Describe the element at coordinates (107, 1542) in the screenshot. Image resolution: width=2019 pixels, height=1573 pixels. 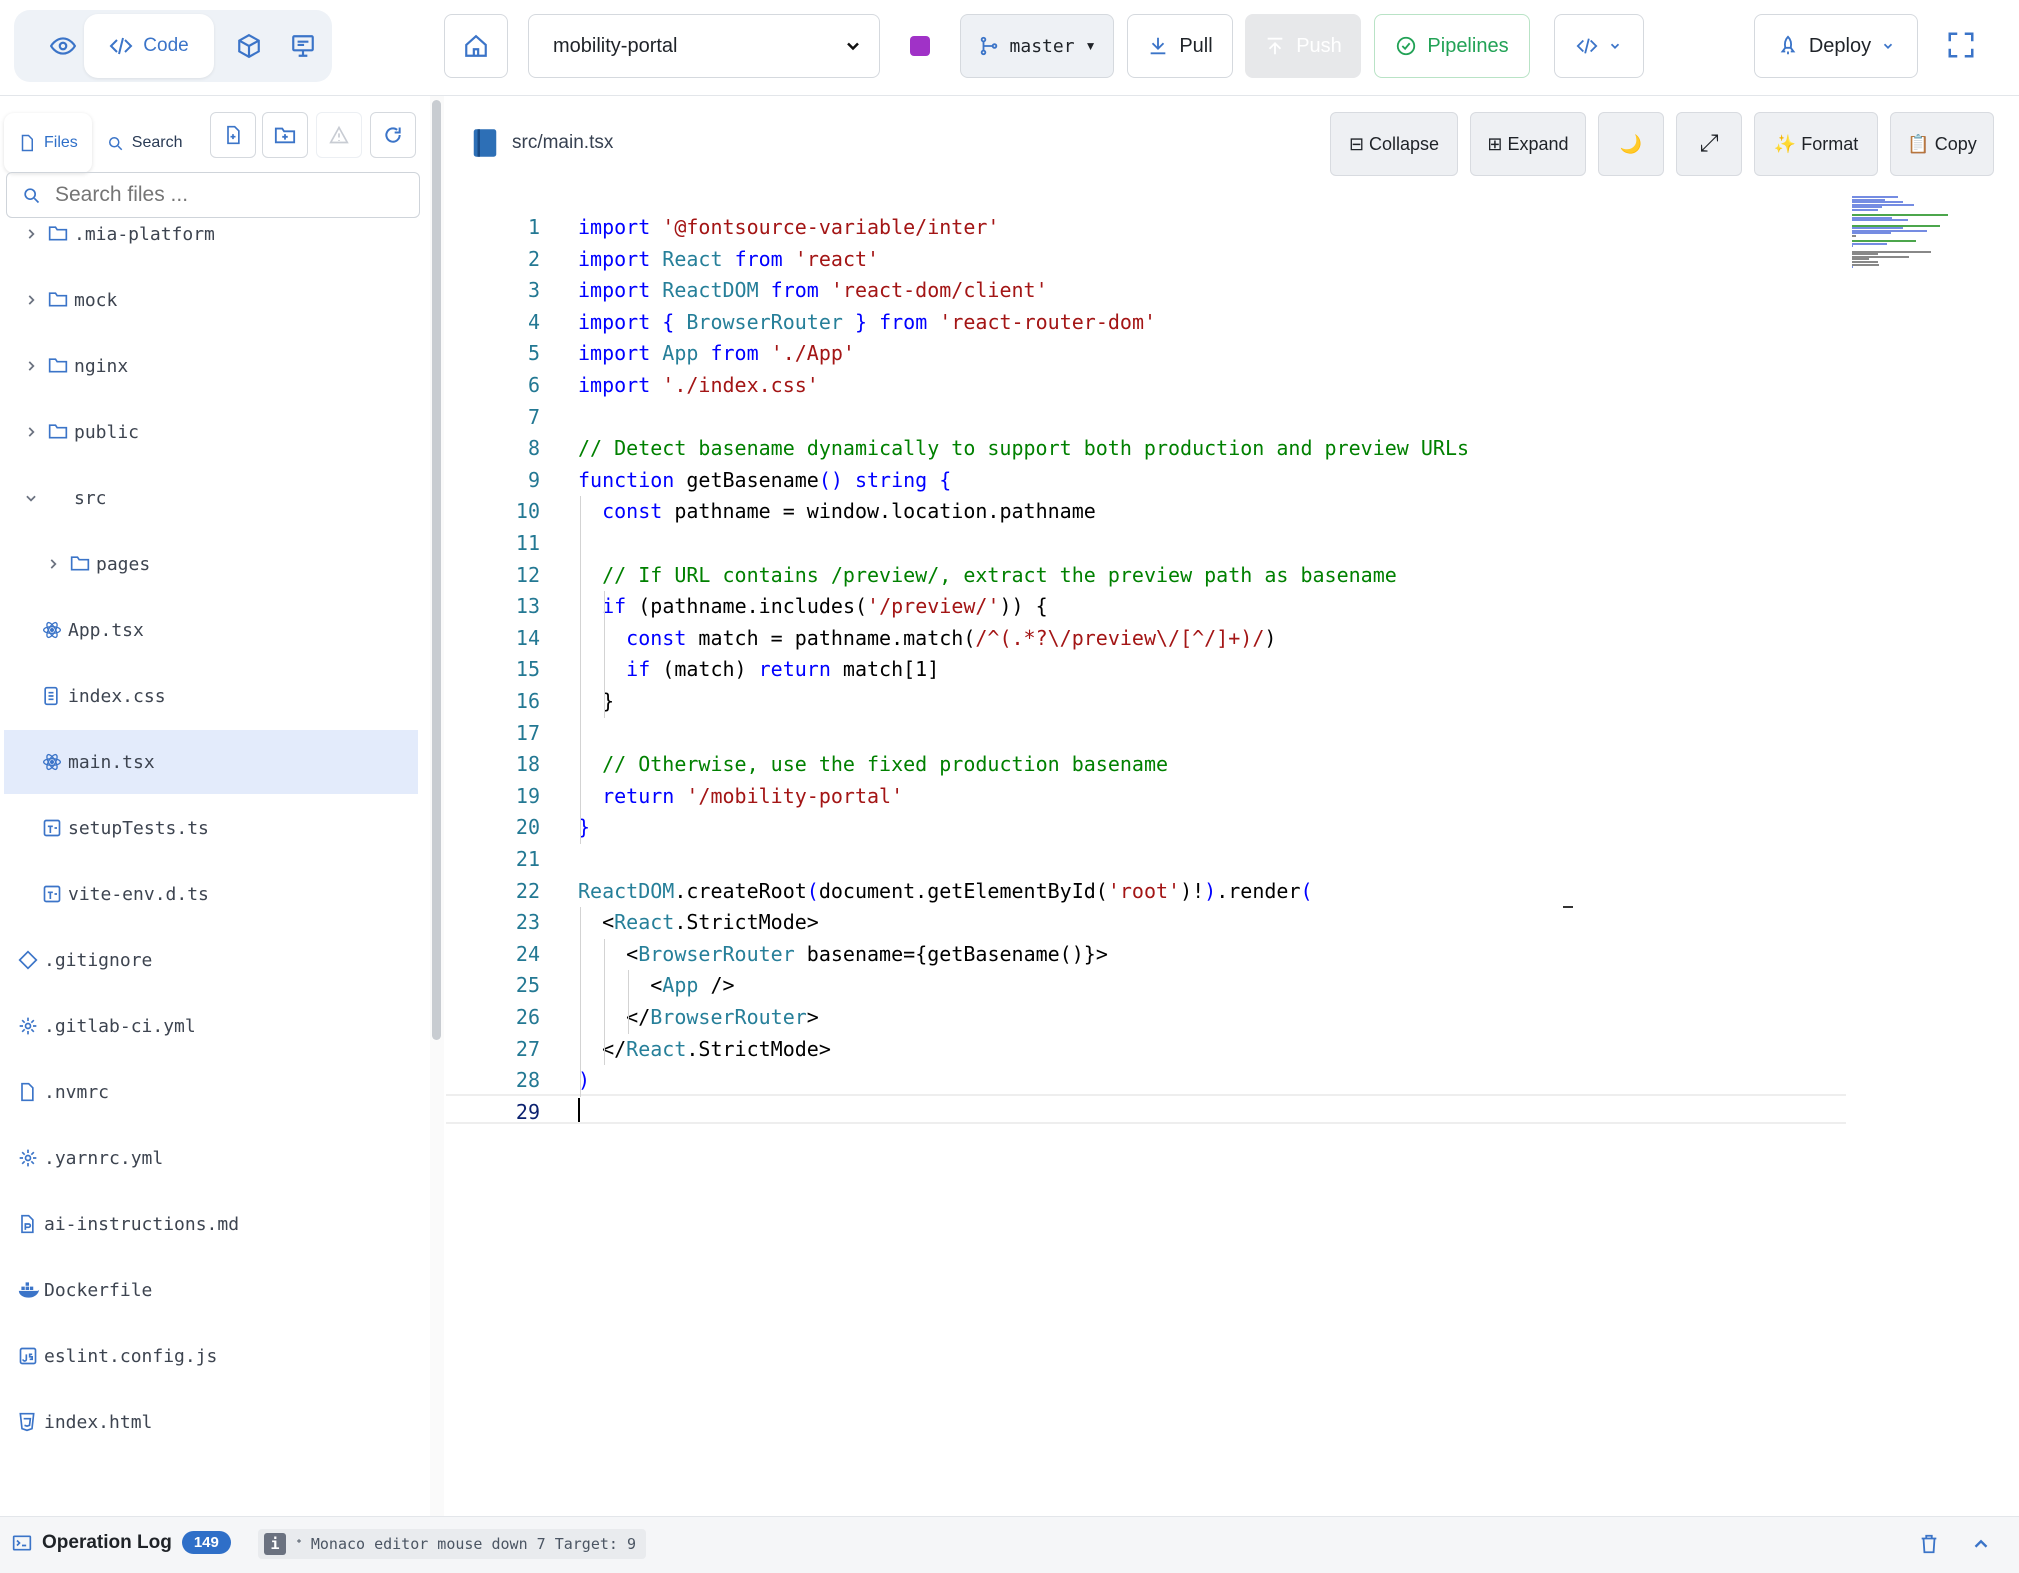
I see `operation-log-title: Operation Log` at that location.